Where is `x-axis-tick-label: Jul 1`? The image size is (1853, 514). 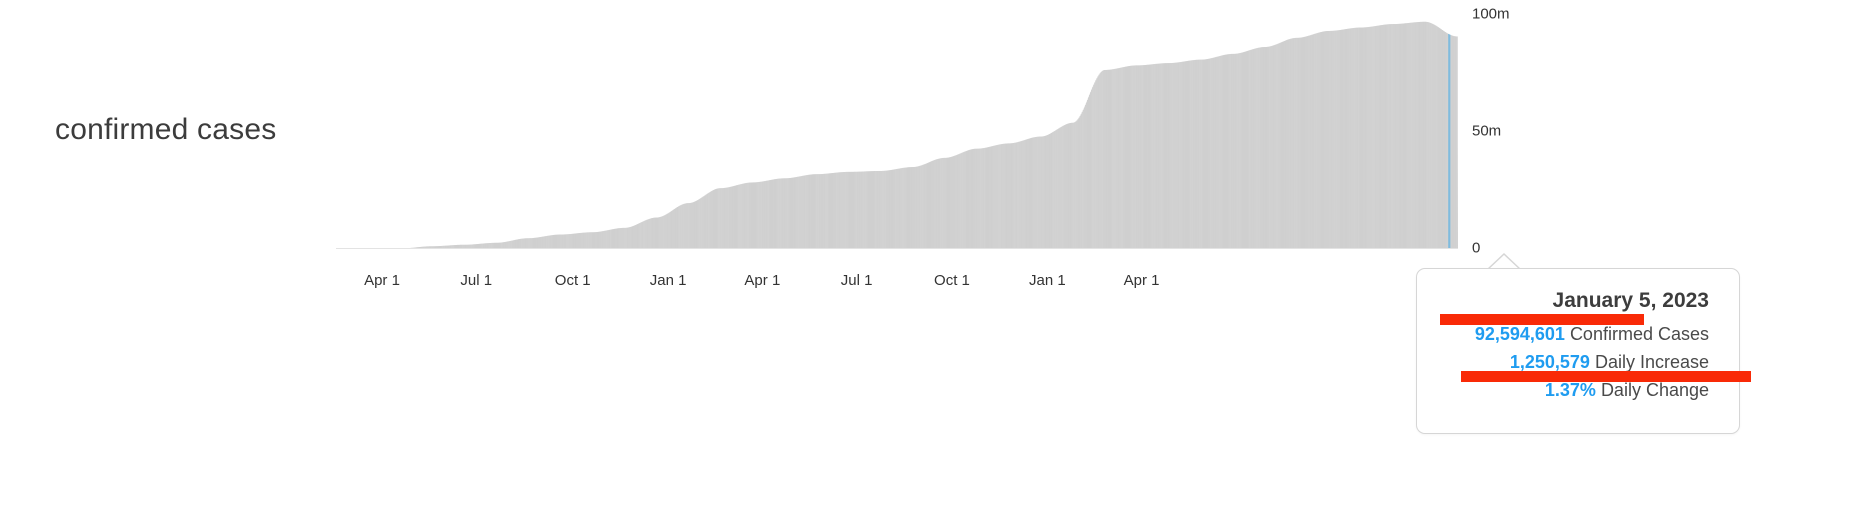
x-axis-tick-label: Jul 1 is located at coordinates (476, 280).